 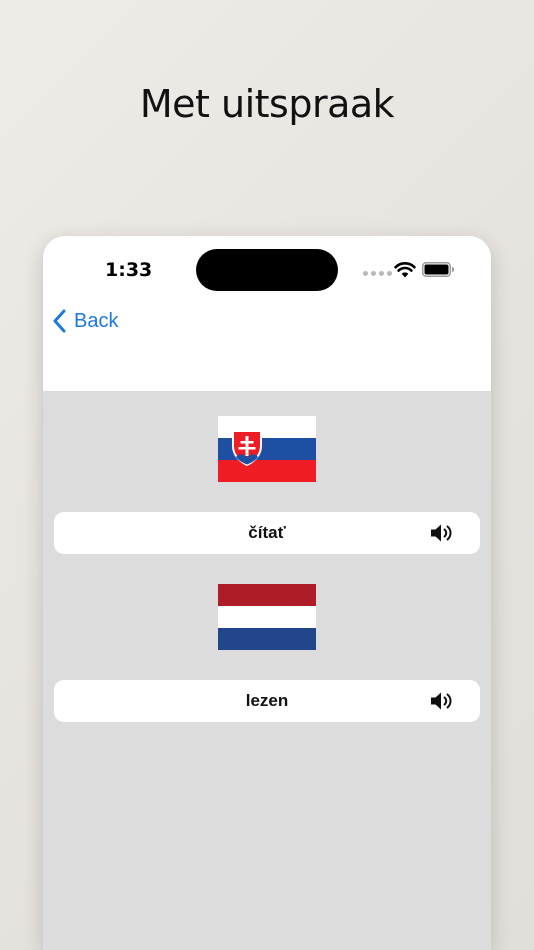 I want to click on promo-headline: Met uitspraak, so click(x=267, y=104).